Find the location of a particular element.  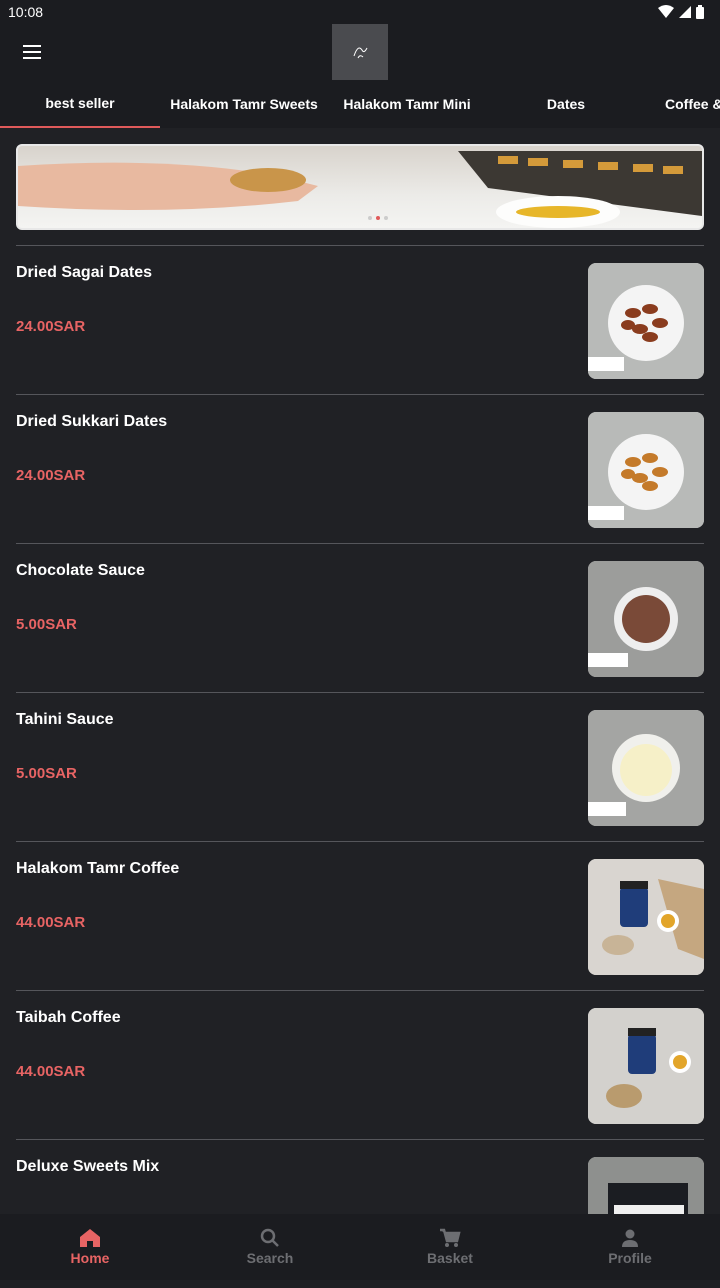

product-name: Taibah Coffee is located at coordinates (68, 1017).